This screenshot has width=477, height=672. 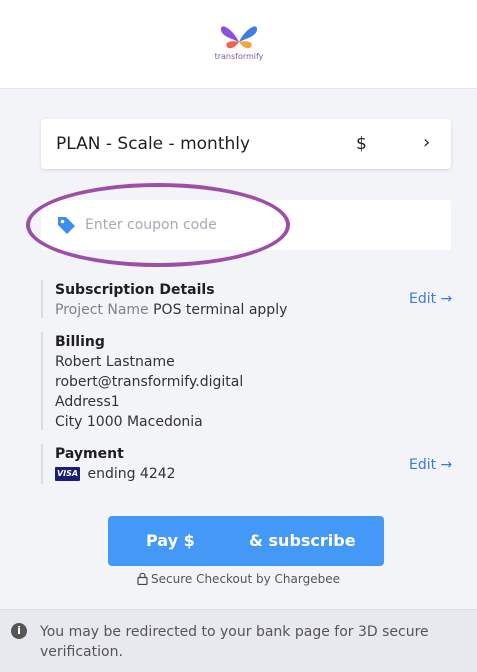 What do you see at coordinates (302, 540) in the screenshot?
I see `subscribe-label: & subscribe` at bounding box center [302, 540].